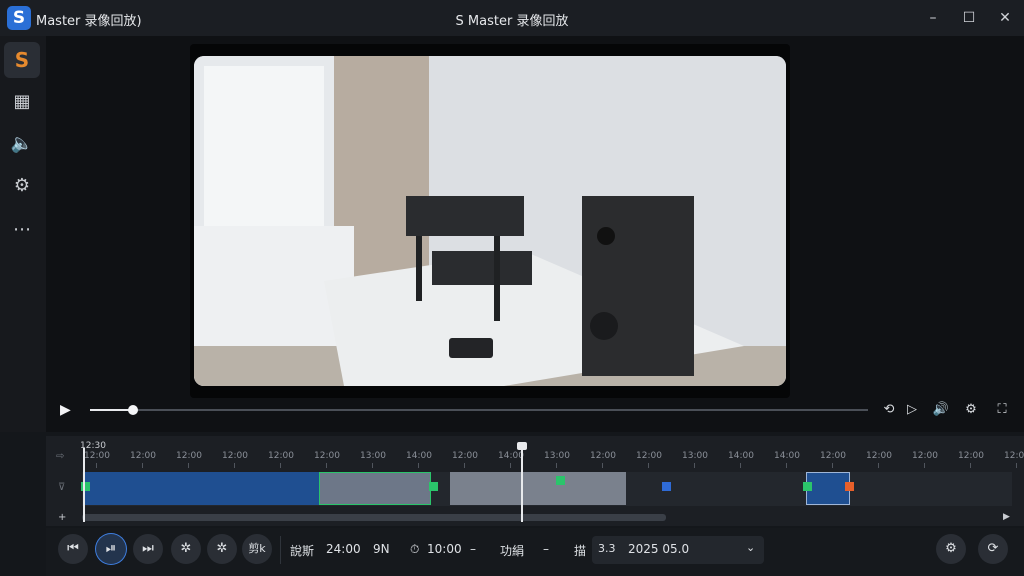 Image resolution: width=1024 pixels, height=576 pixels. Describe the element at coordinates (302, 551) in the screenshot. I see `speed-label: 說斯` at that location.